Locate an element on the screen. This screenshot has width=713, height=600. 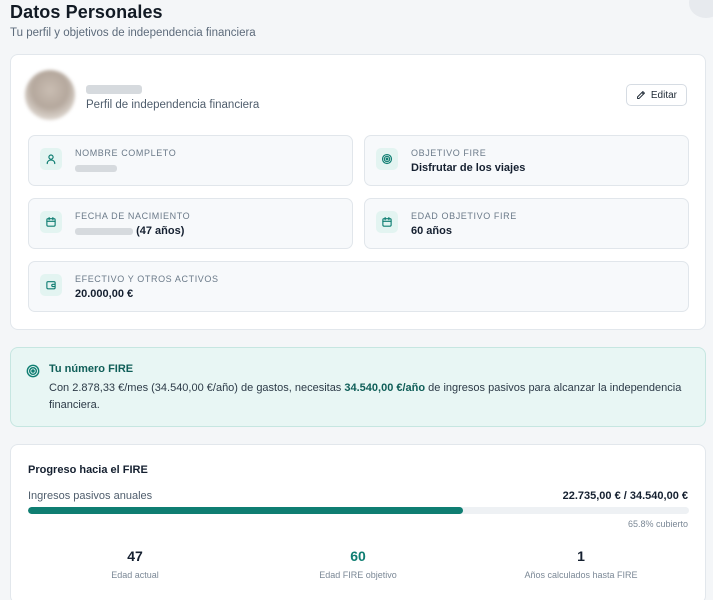
progress-title: Progreso hacia el FIRE is located at coordinates (88, 470).